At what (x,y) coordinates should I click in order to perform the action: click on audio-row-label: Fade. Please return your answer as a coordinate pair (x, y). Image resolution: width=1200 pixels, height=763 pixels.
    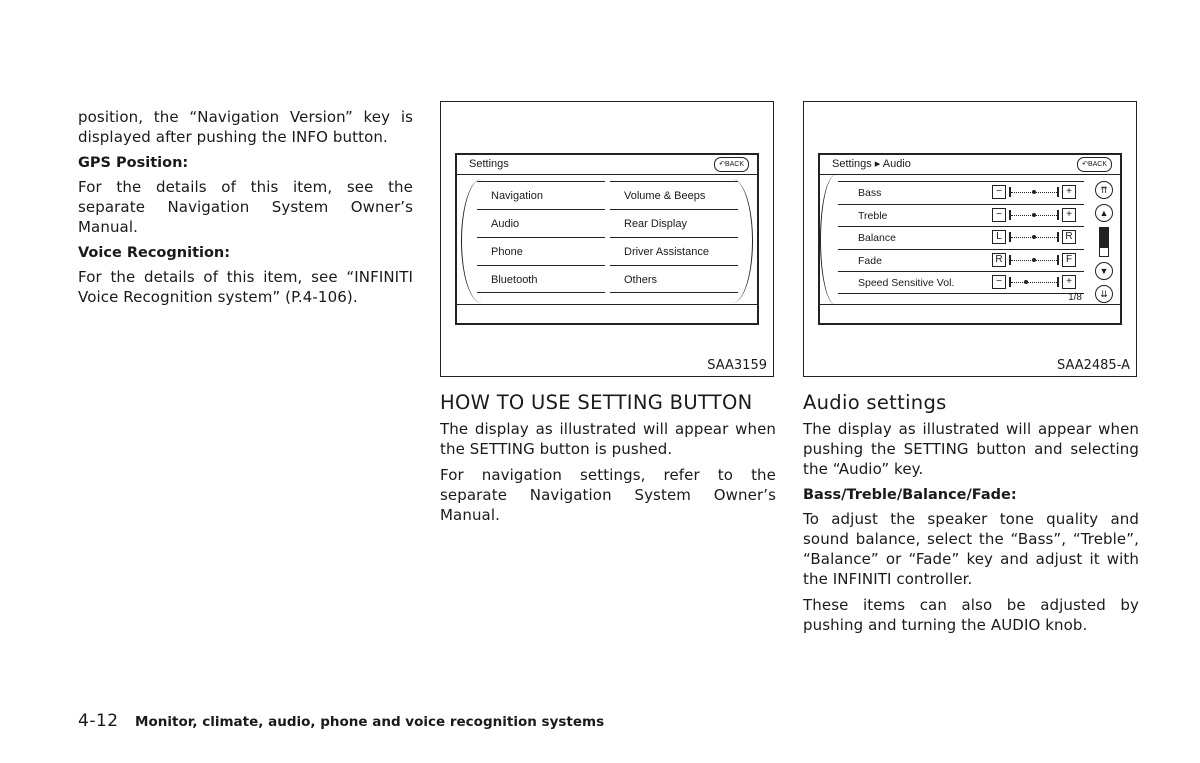
    Looking at the image, I should click on (870, 260).